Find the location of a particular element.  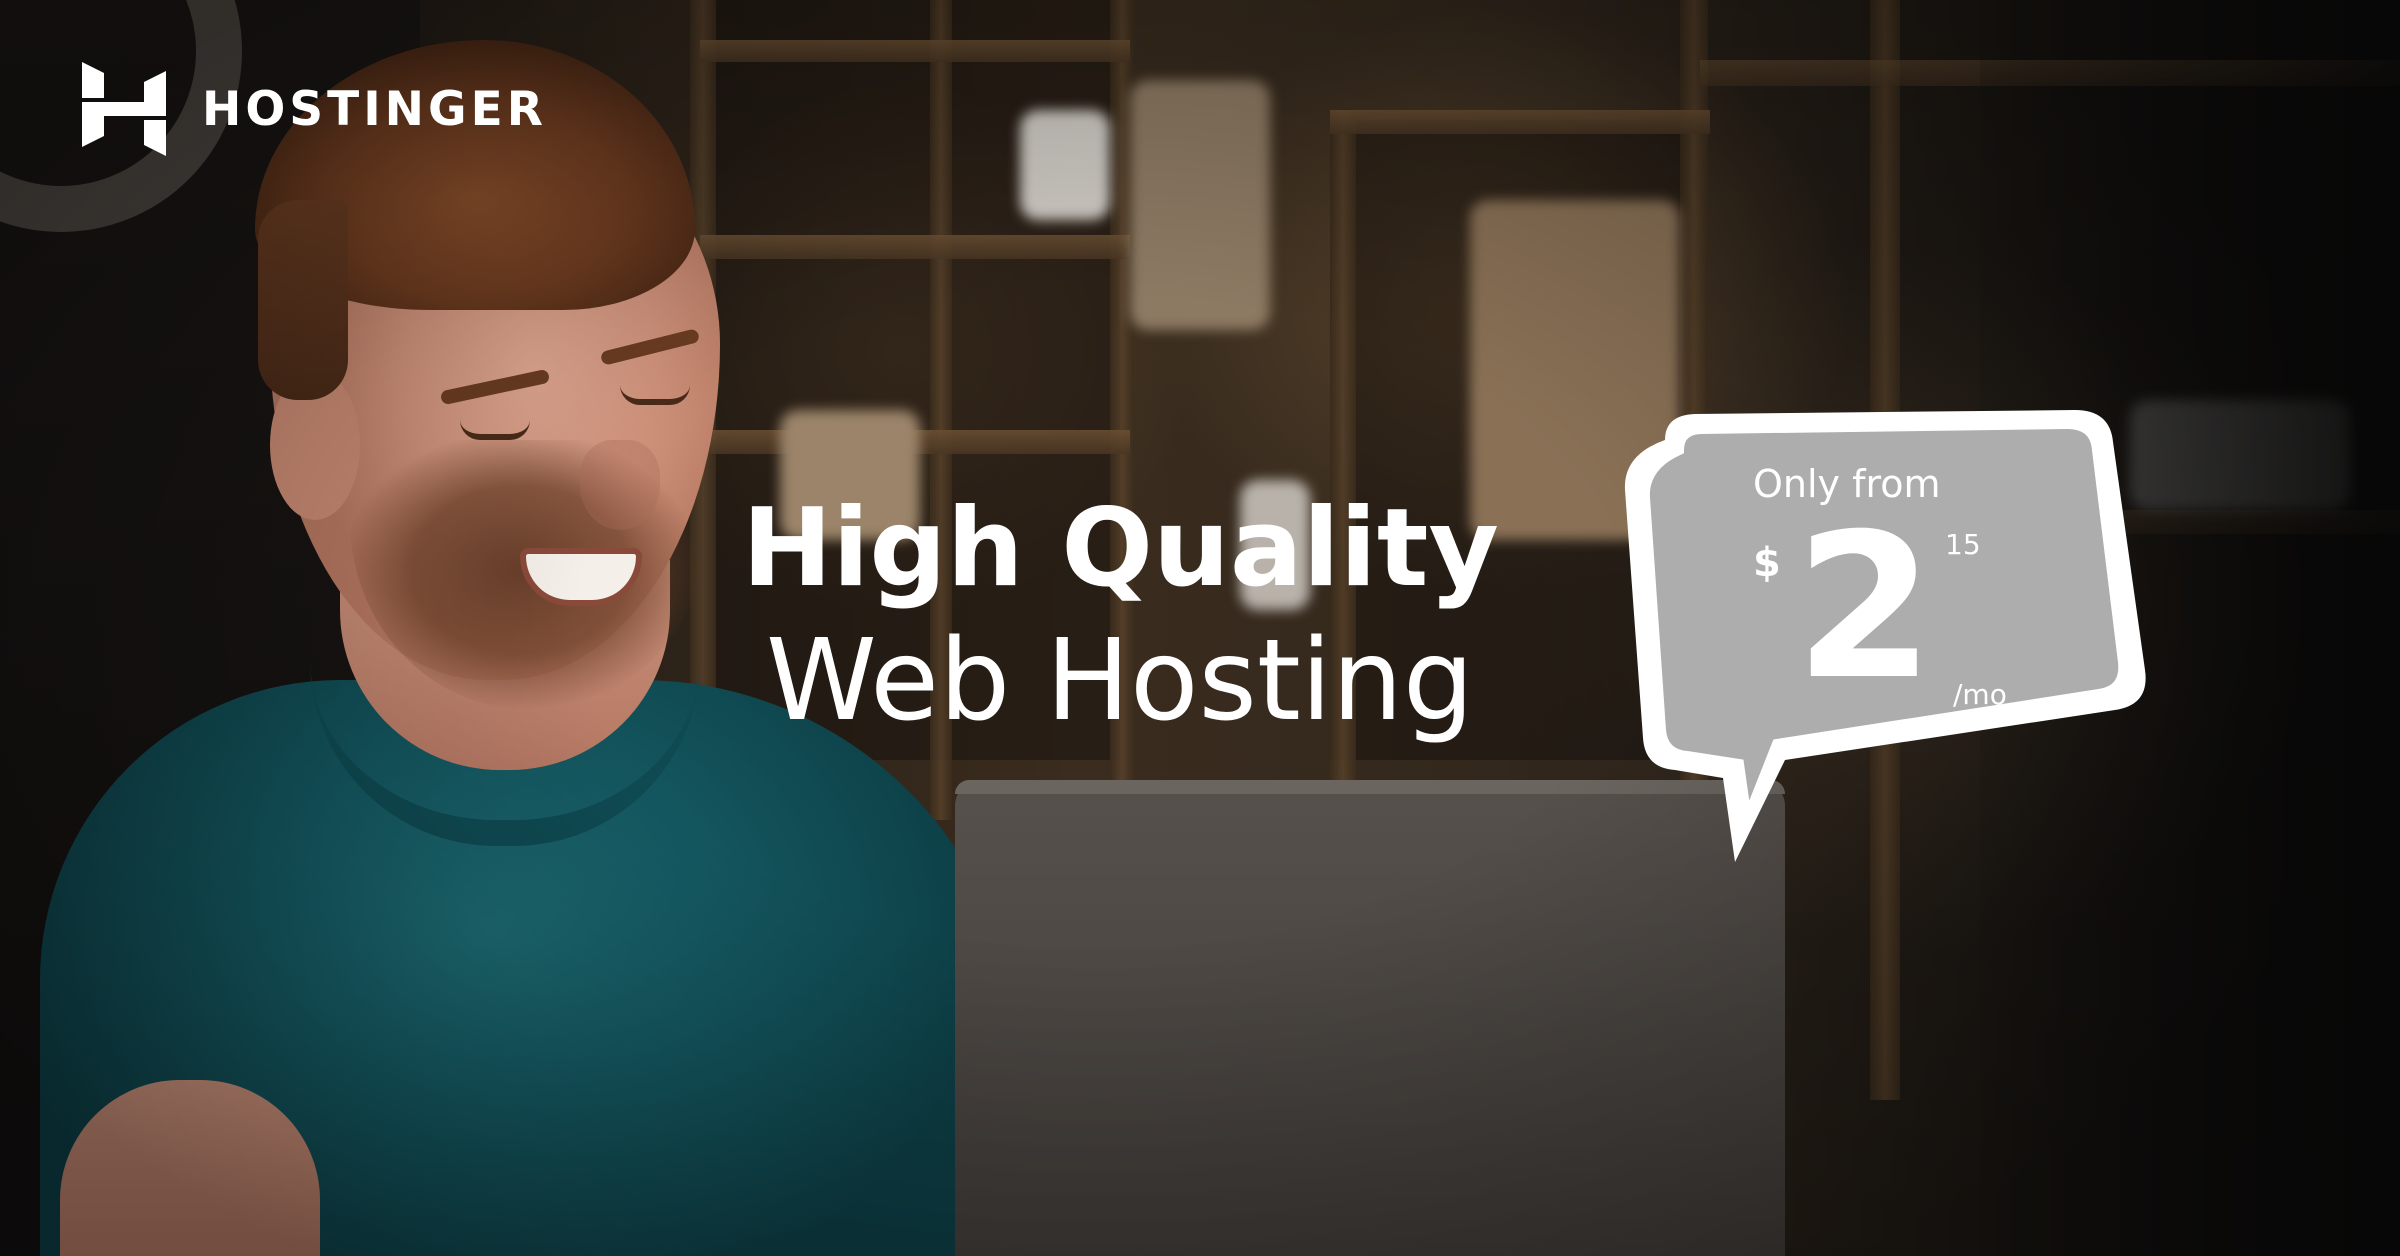

price-bubble: Only from $ 2 15 /mo is located at coordinates (1877, 635).